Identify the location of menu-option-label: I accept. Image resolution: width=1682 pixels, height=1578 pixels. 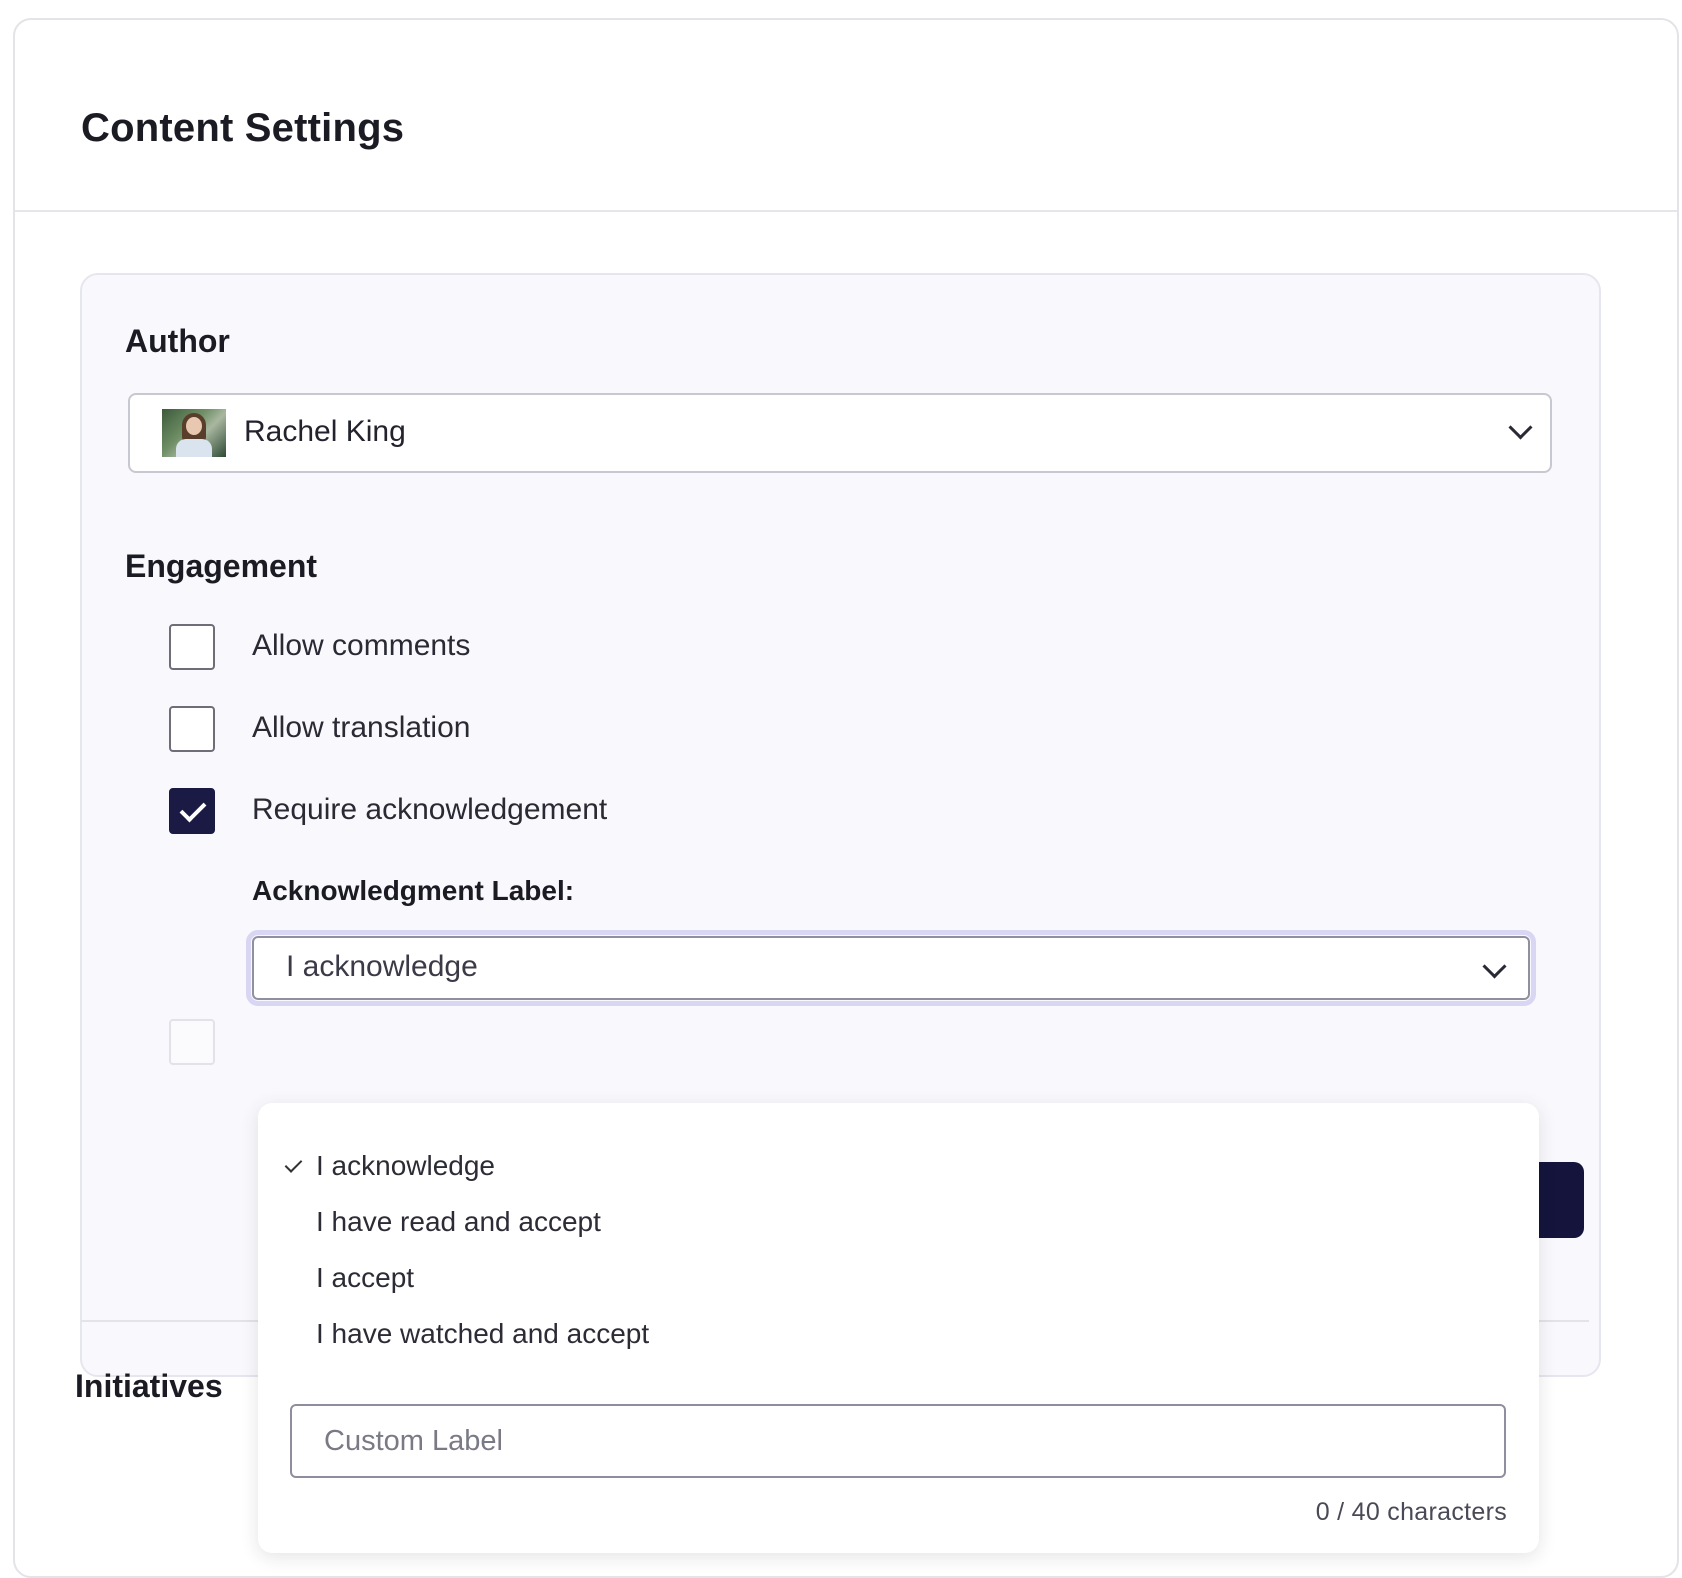
(365, 1277).